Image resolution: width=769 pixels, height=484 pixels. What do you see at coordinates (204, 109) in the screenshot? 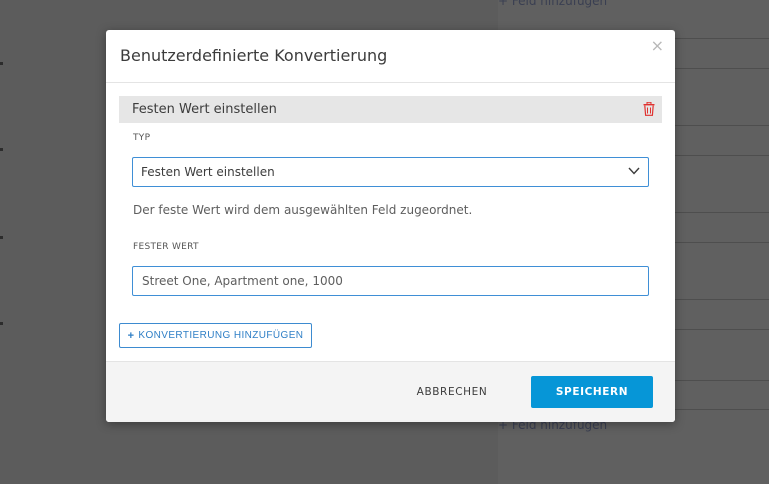
I see `conversion-section-label: Festen Wert einstellen` at bounding box center [204, 109].